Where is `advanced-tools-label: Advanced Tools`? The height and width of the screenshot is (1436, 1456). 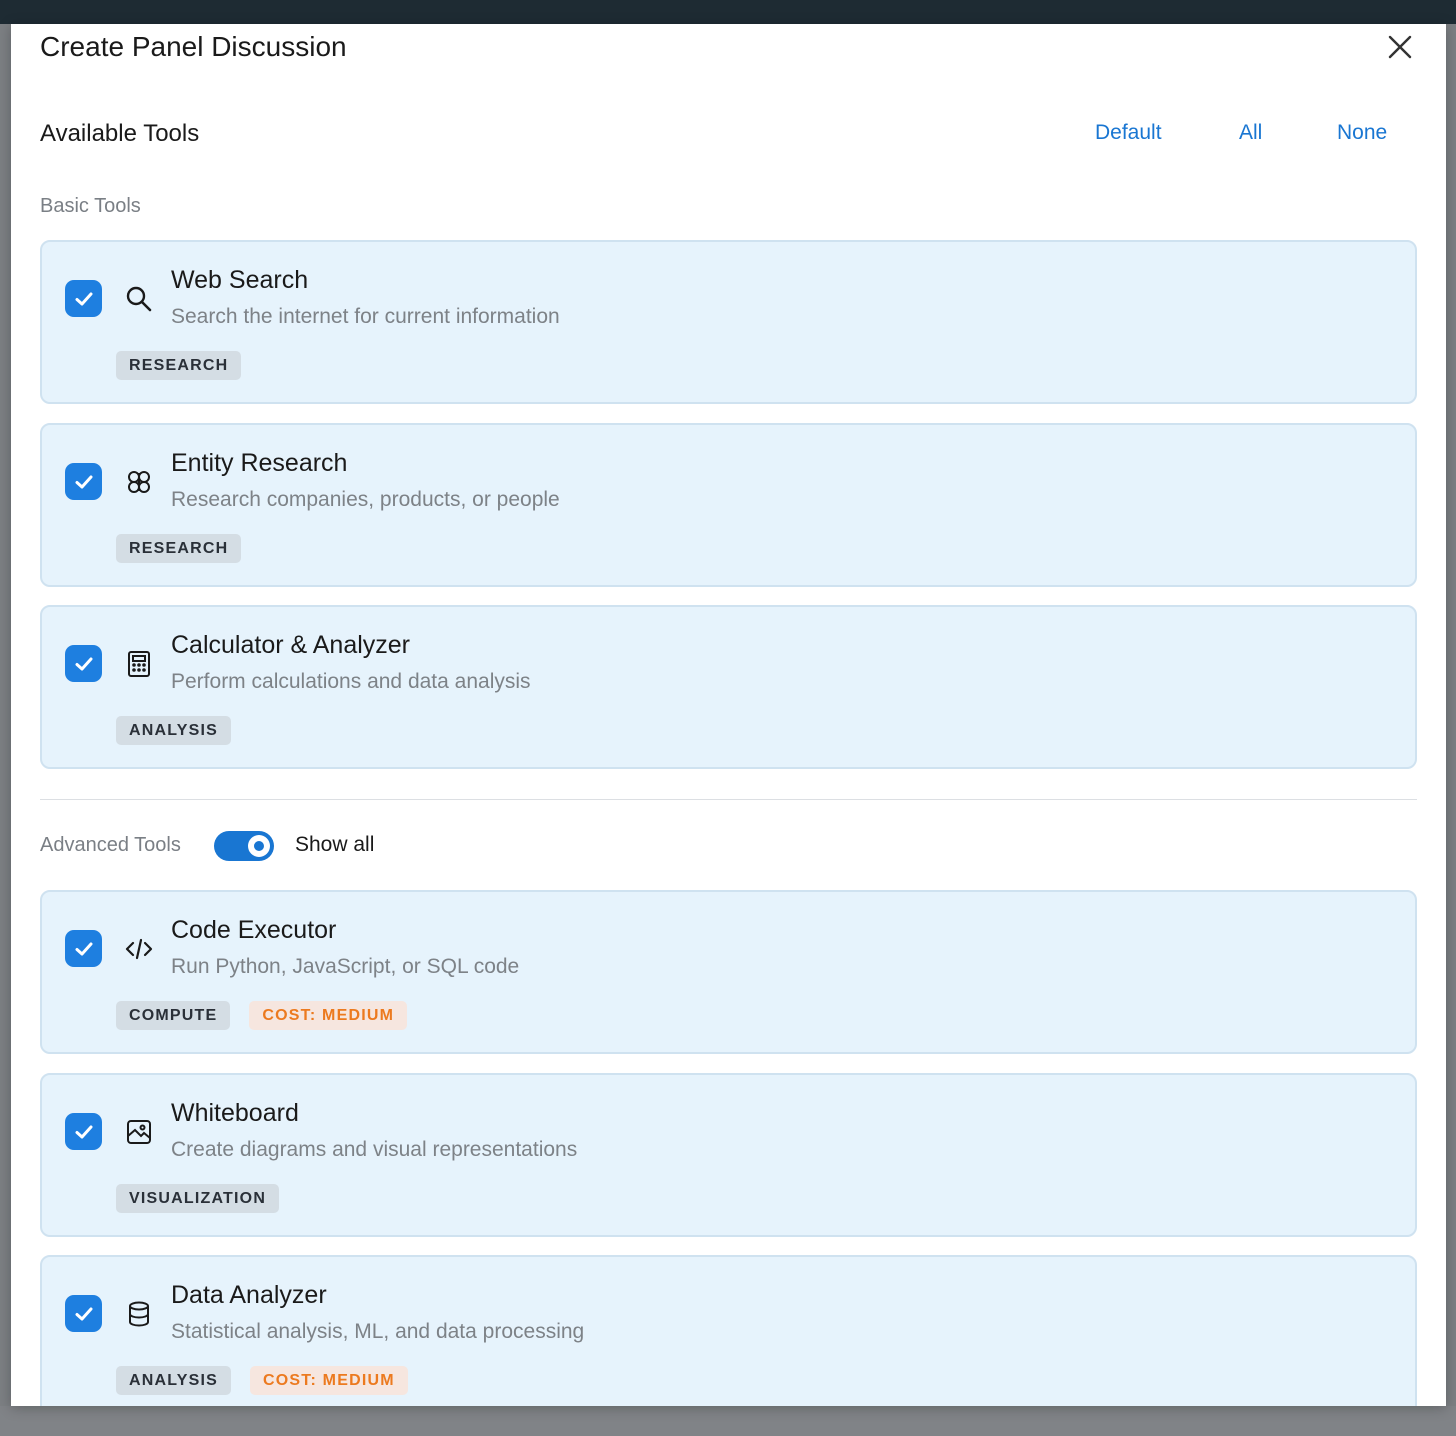 advanced-tools-label: Advanced Tools is located at coordinates (110, 845).